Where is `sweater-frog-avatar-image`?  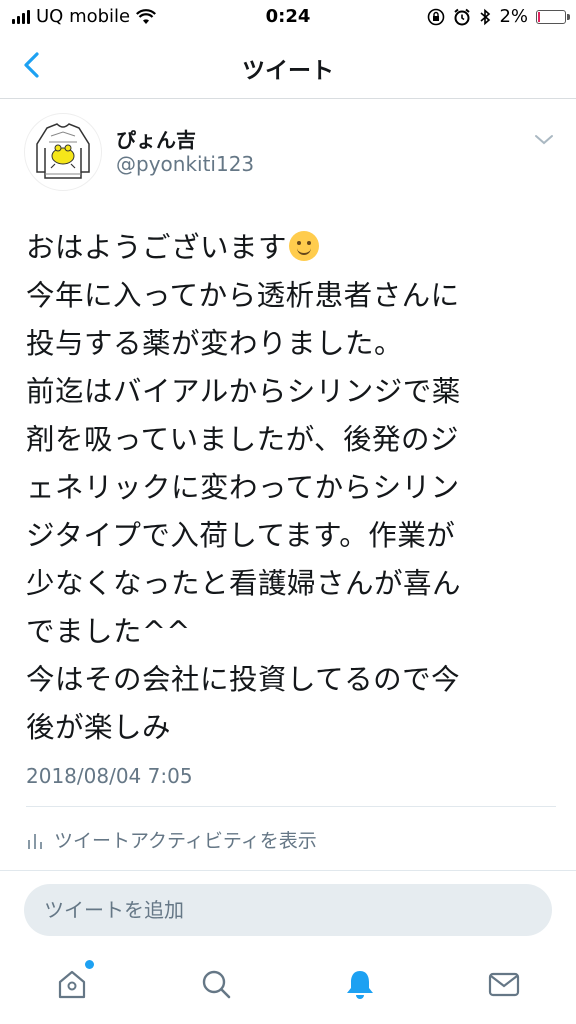 sweater-frog-avatar-image is located at coordinates (63, 151).